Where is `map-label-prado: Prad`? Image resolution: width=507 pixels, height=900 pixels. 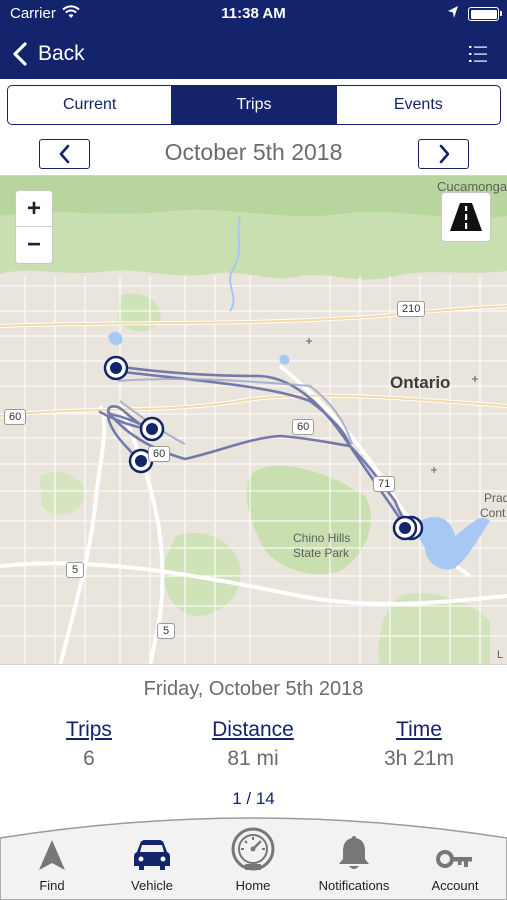
map-label-prado: Prad is located at coordinates (495, 498).